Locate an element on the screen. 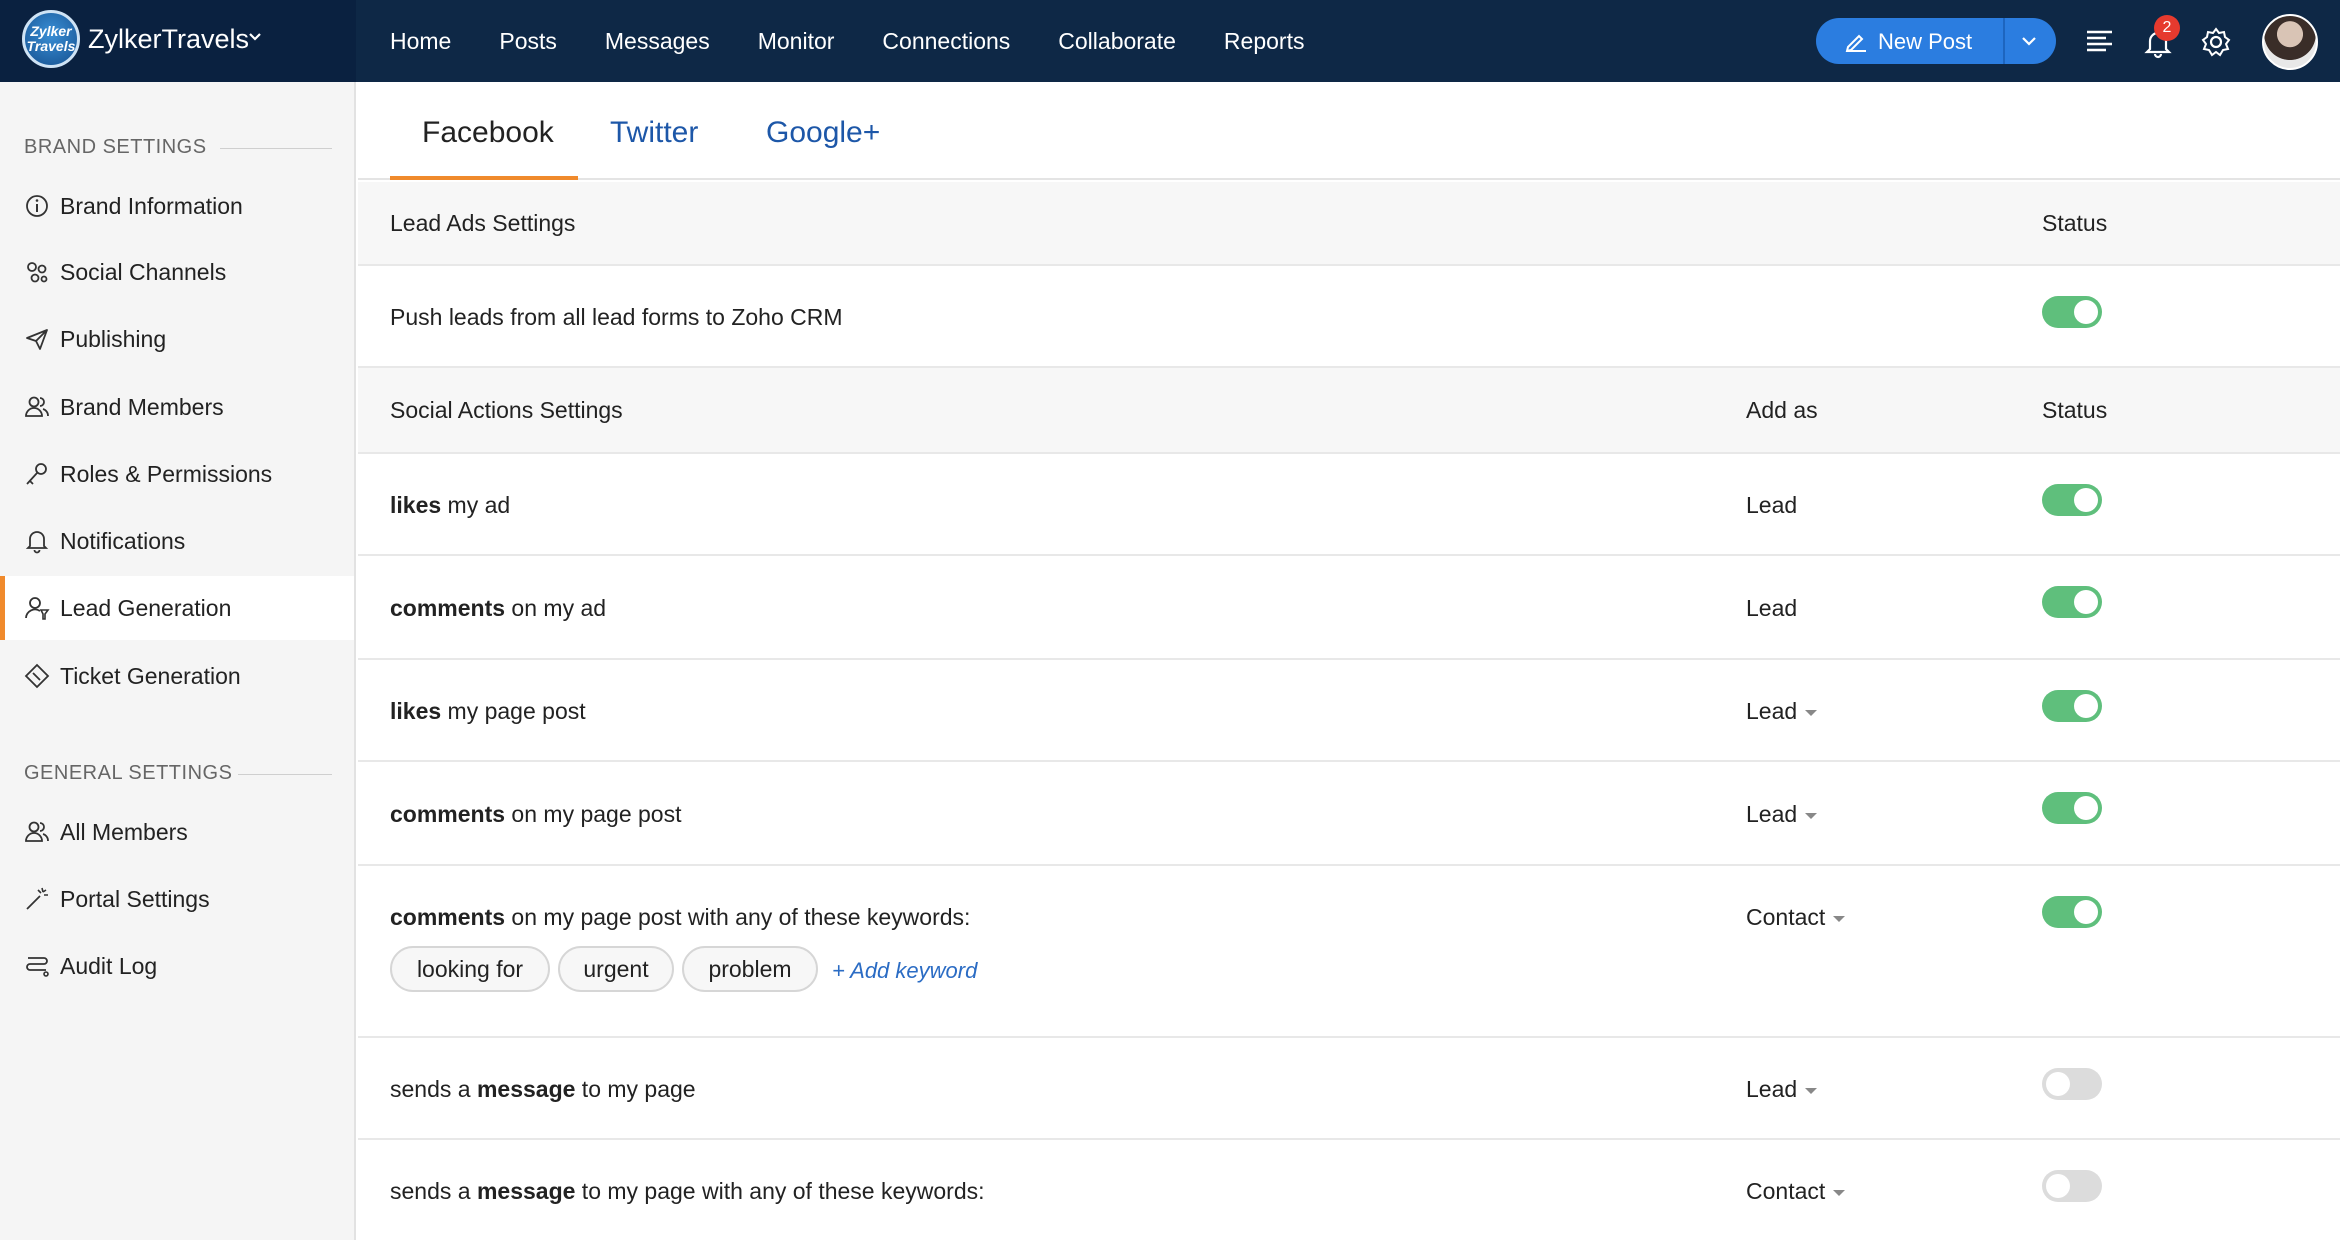 This screenshot has height=1240, width=2340. nav-posts: Posts is located at coordinates (528, 41).